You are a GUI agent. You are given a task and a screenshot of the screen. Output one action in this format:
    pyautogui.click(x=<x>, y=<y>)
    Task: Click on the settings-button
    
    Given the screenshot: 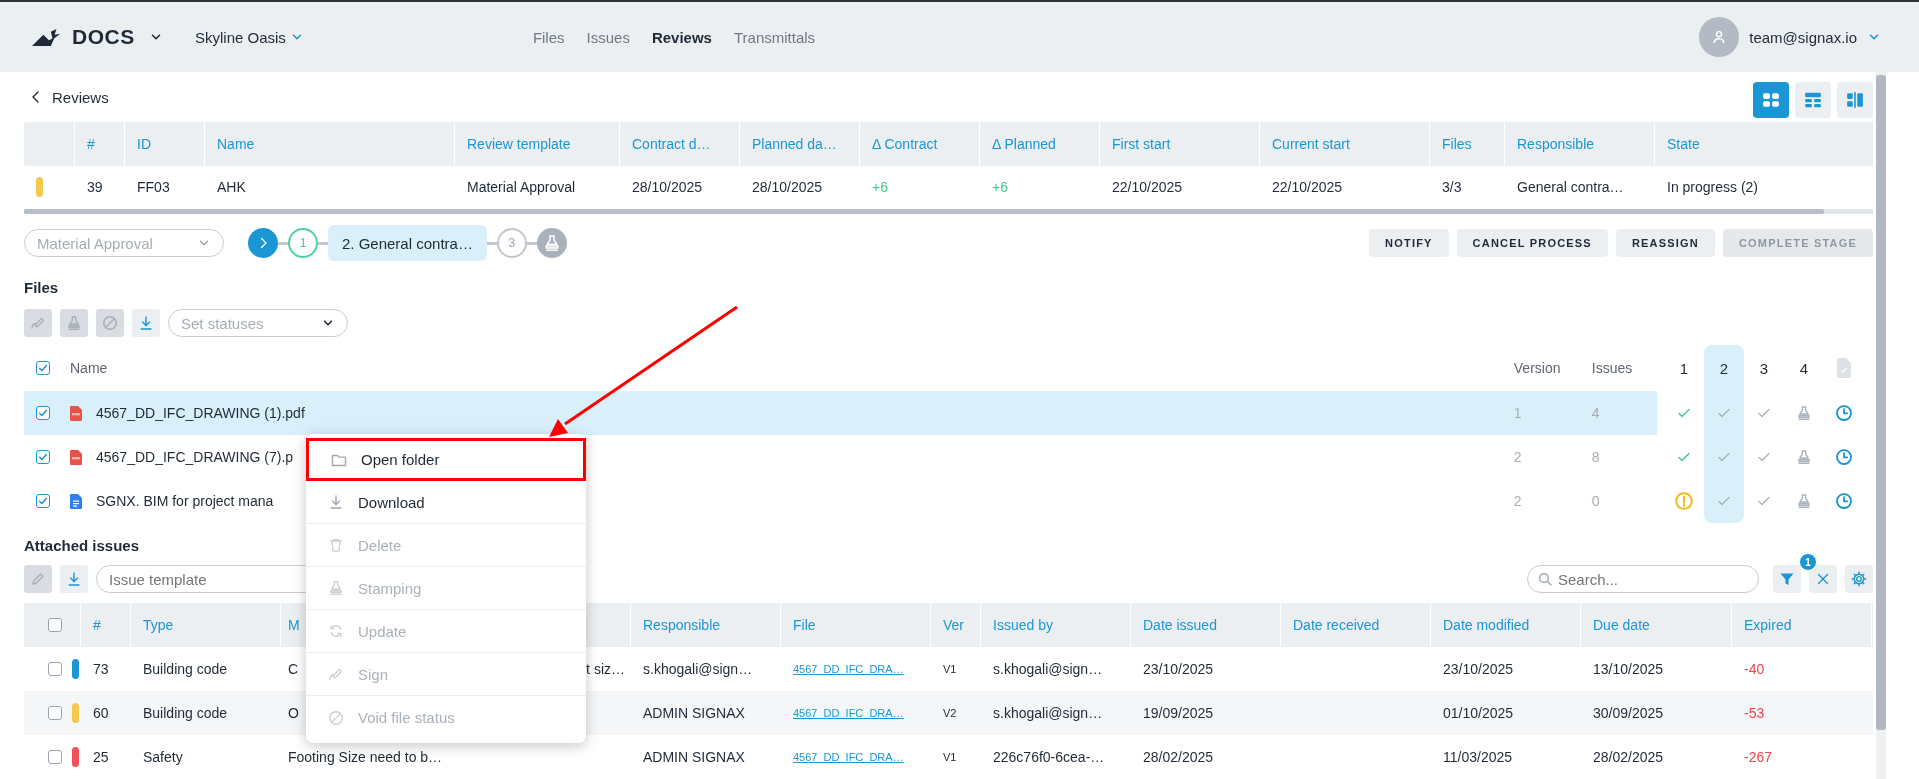 What is the action you would take?
    pyautogui.click(x=1859, y=579)
    